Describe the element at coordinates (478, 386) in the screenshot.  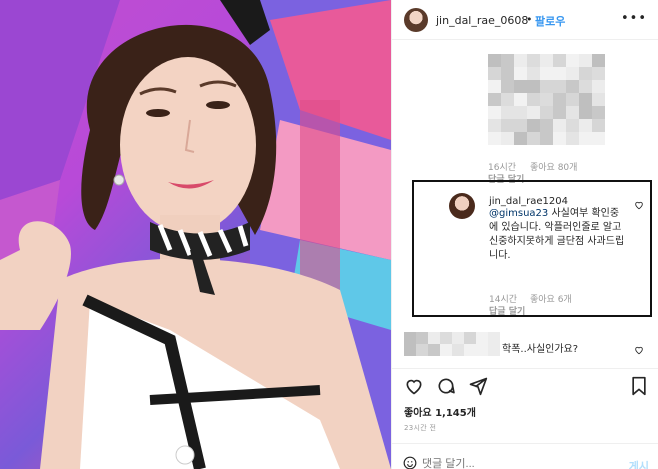
I see `share-icon` at that location.